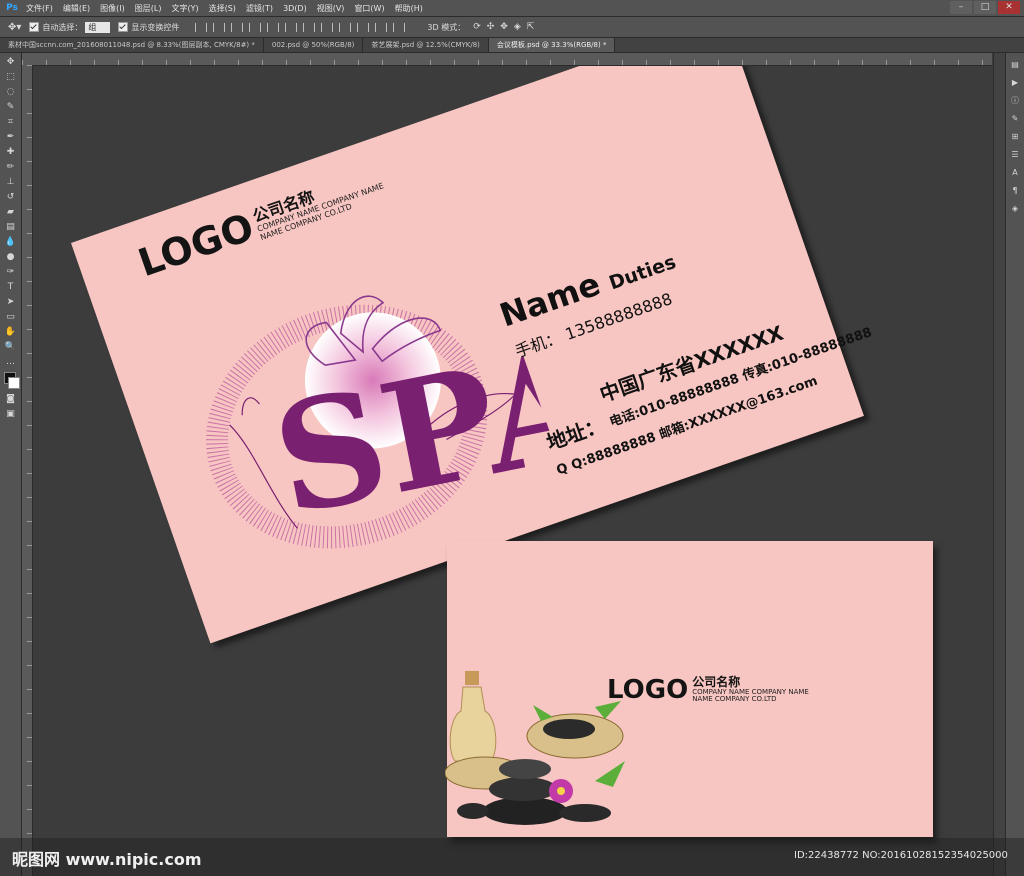 Image resolution: width=1024 pixels, height=876 pixels. Describe the element at coordinates (369, 8) in the screenshot. I see `menu-window: 窗口(W)` at that location.